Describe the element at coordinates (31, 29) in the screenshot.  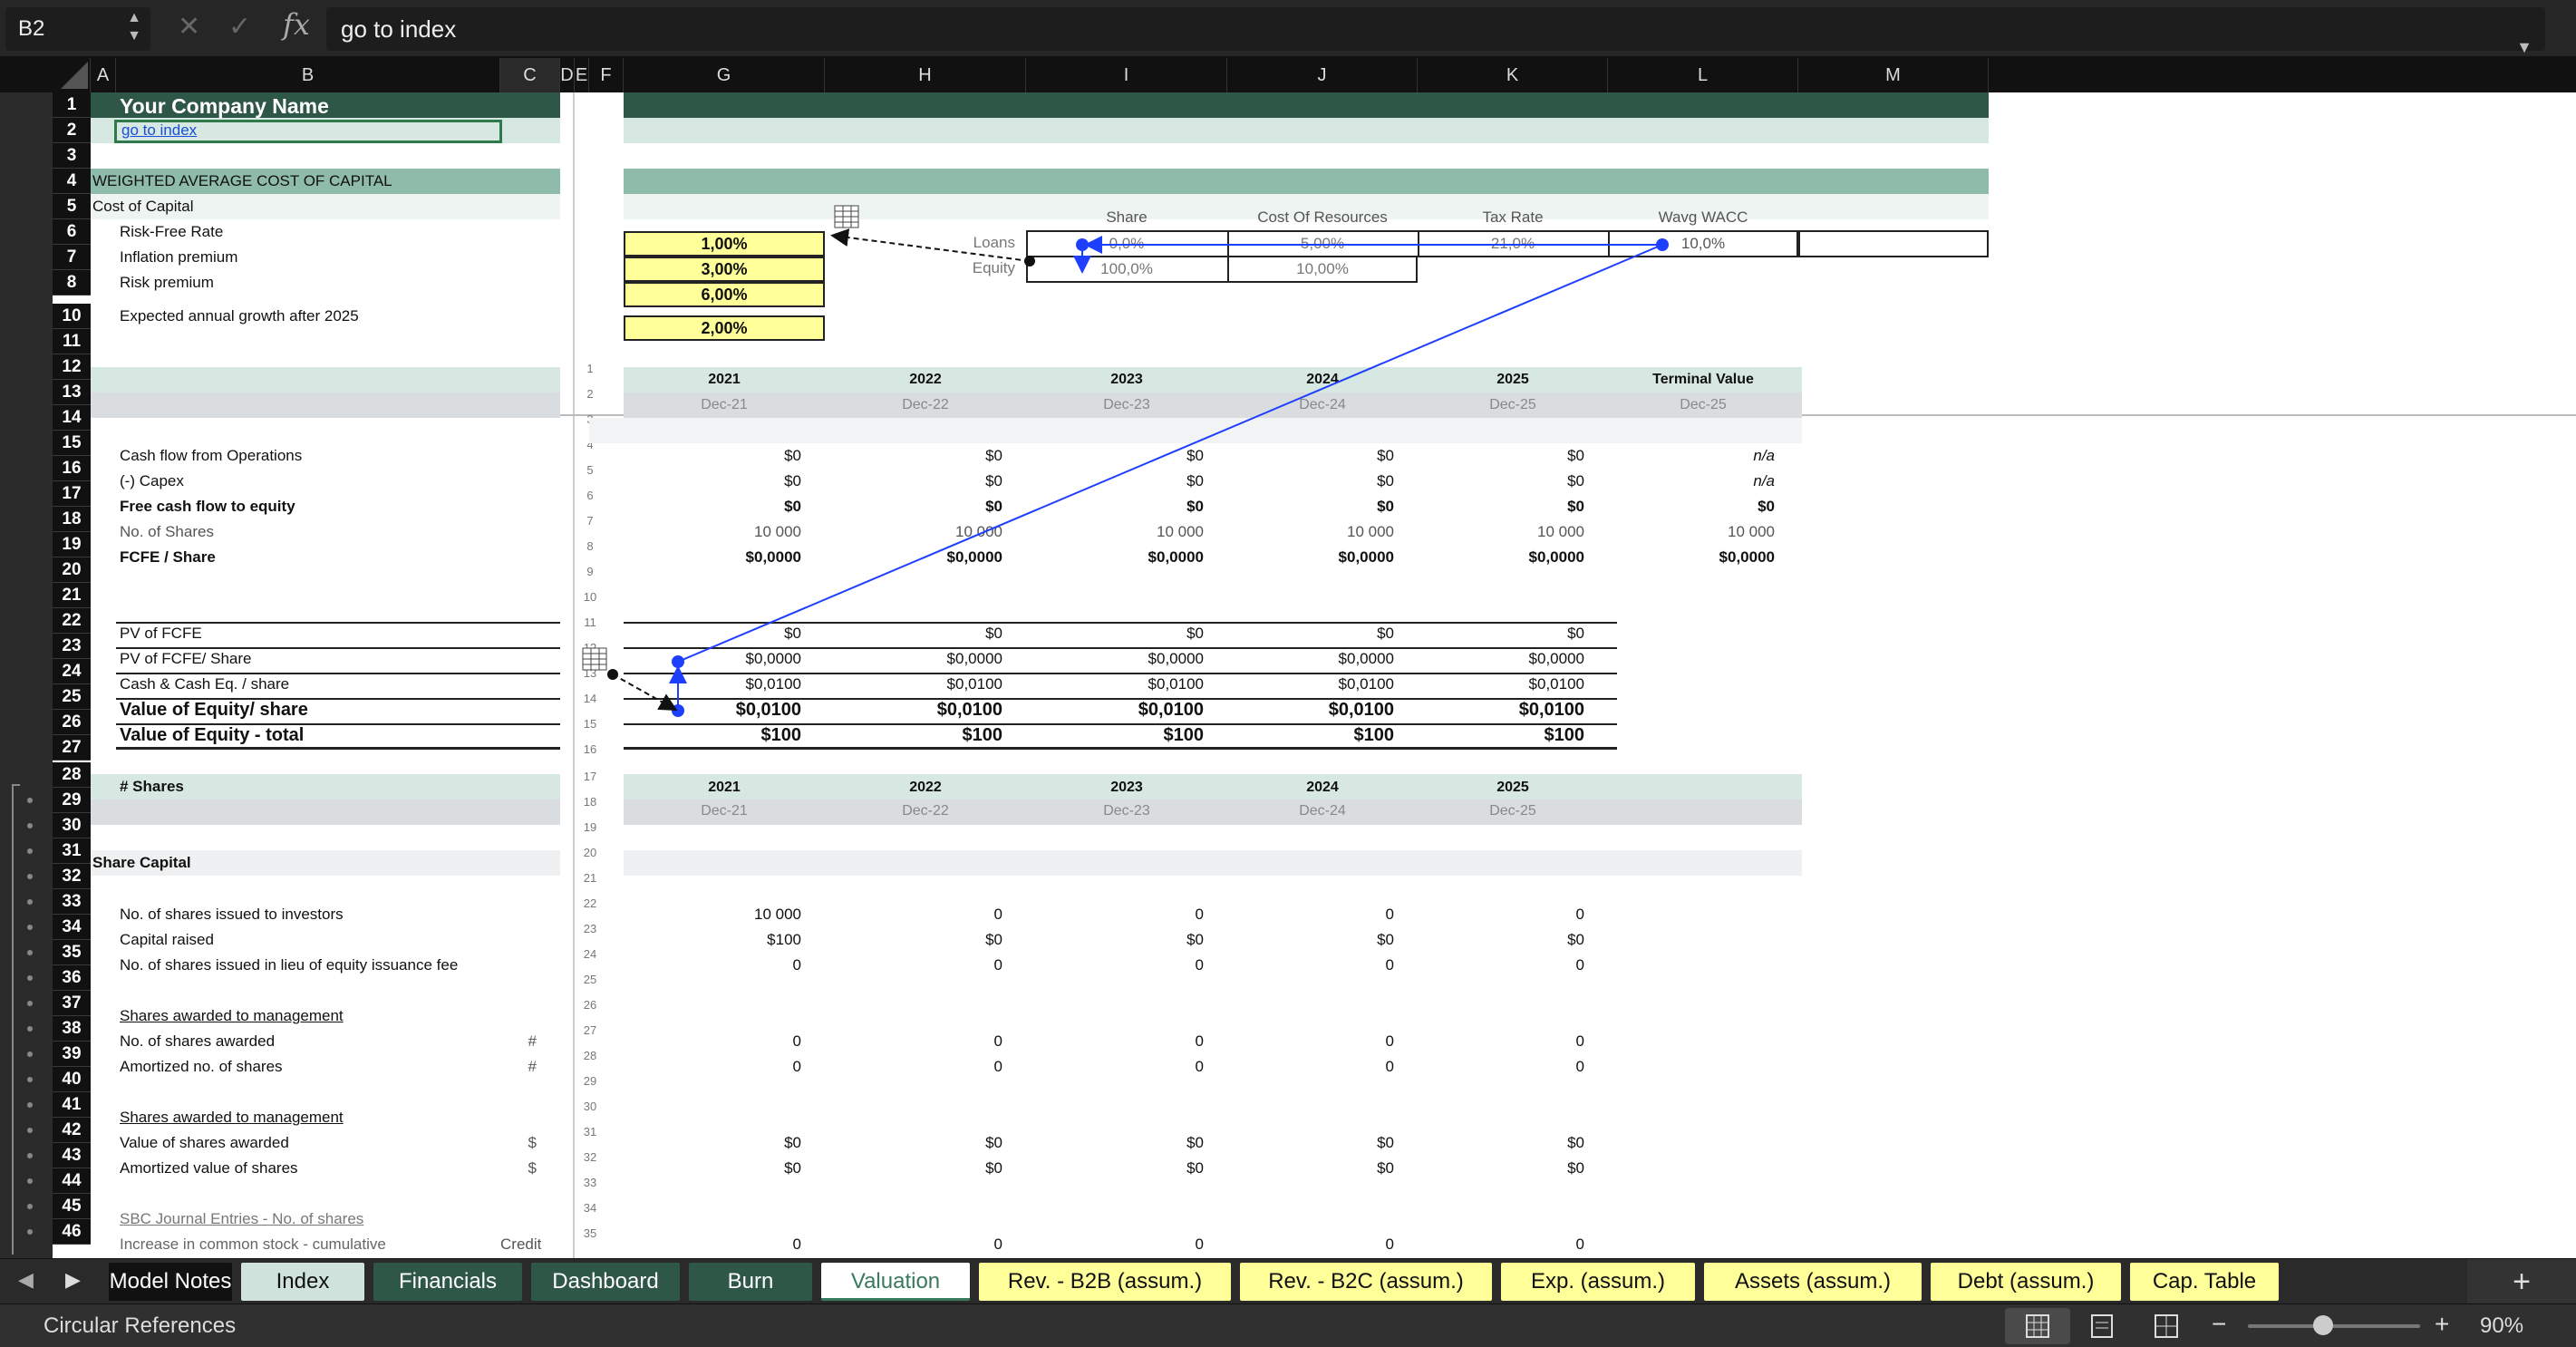
I see `cell-reference: B2` at that location.